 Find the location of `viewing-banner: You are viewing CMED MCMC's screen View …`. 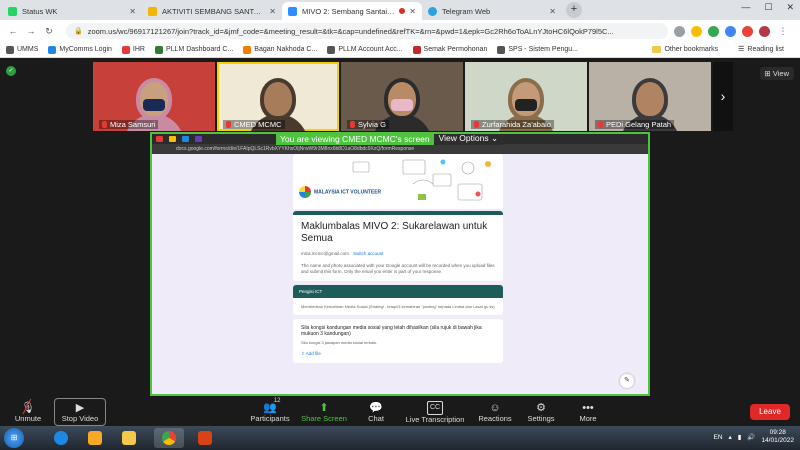

viewing-banner: You are viewing CMED MCMC's screen View … is located at coordinates (390, 139).